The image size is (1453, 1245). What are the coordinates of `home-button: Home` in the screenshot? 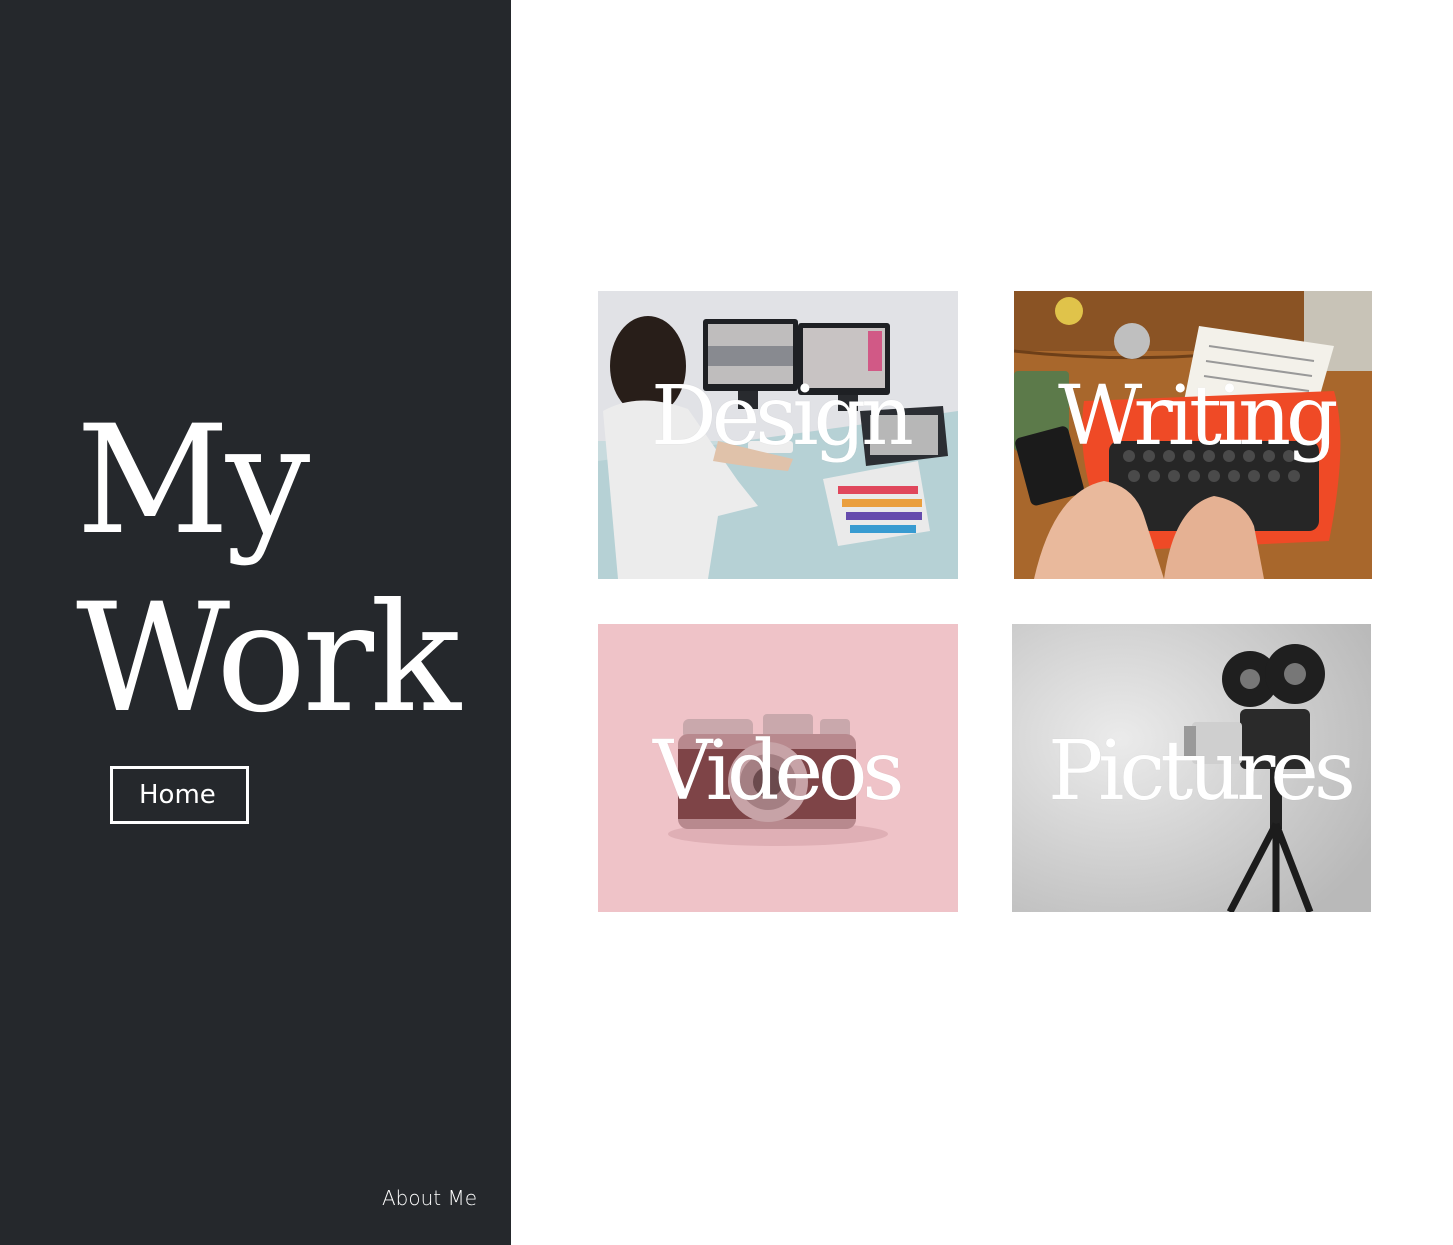 It's located at (179, 795).